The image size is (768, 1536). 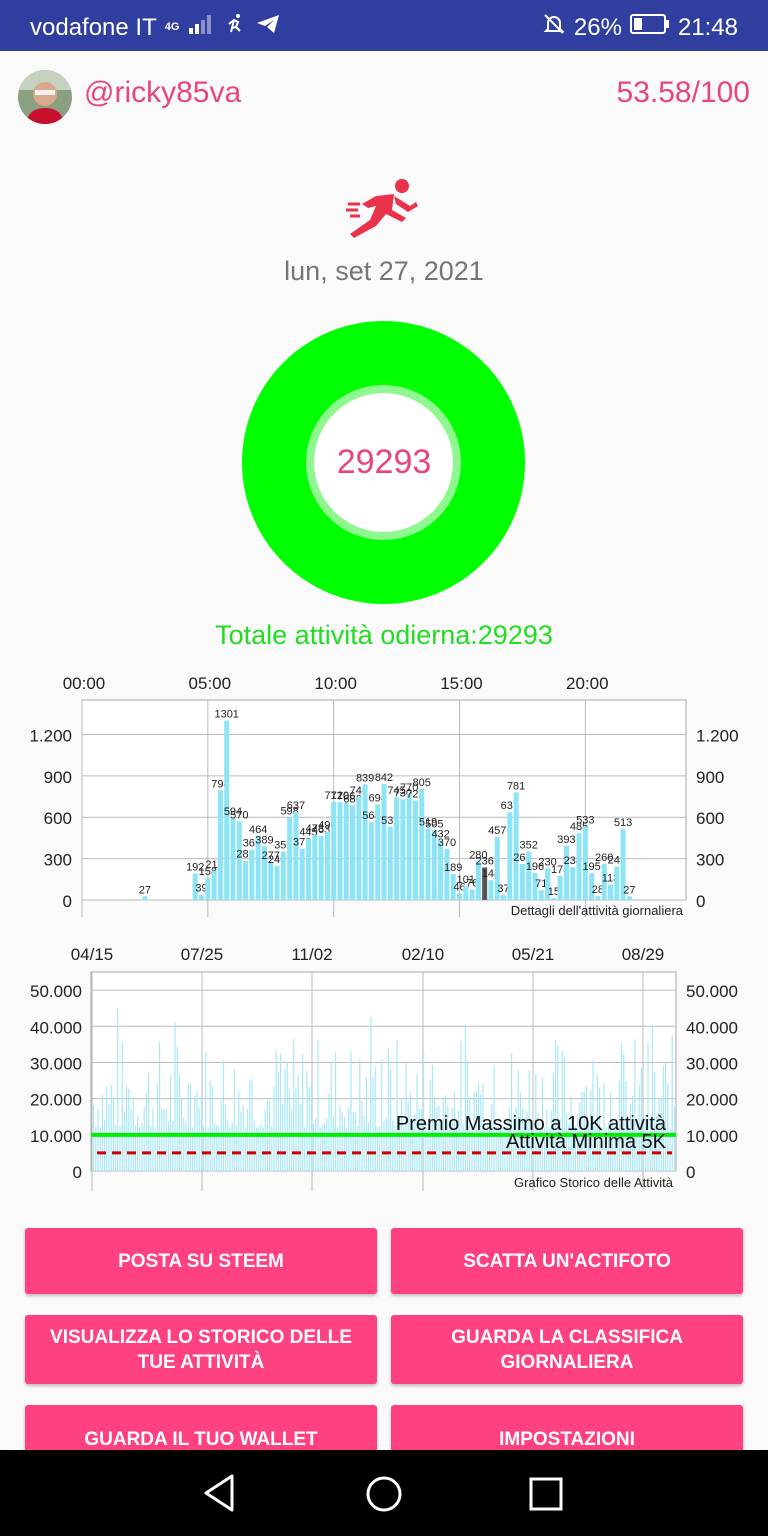 I want to click on y-tick-label-right: 20.000, so click(x=712, y=1100).